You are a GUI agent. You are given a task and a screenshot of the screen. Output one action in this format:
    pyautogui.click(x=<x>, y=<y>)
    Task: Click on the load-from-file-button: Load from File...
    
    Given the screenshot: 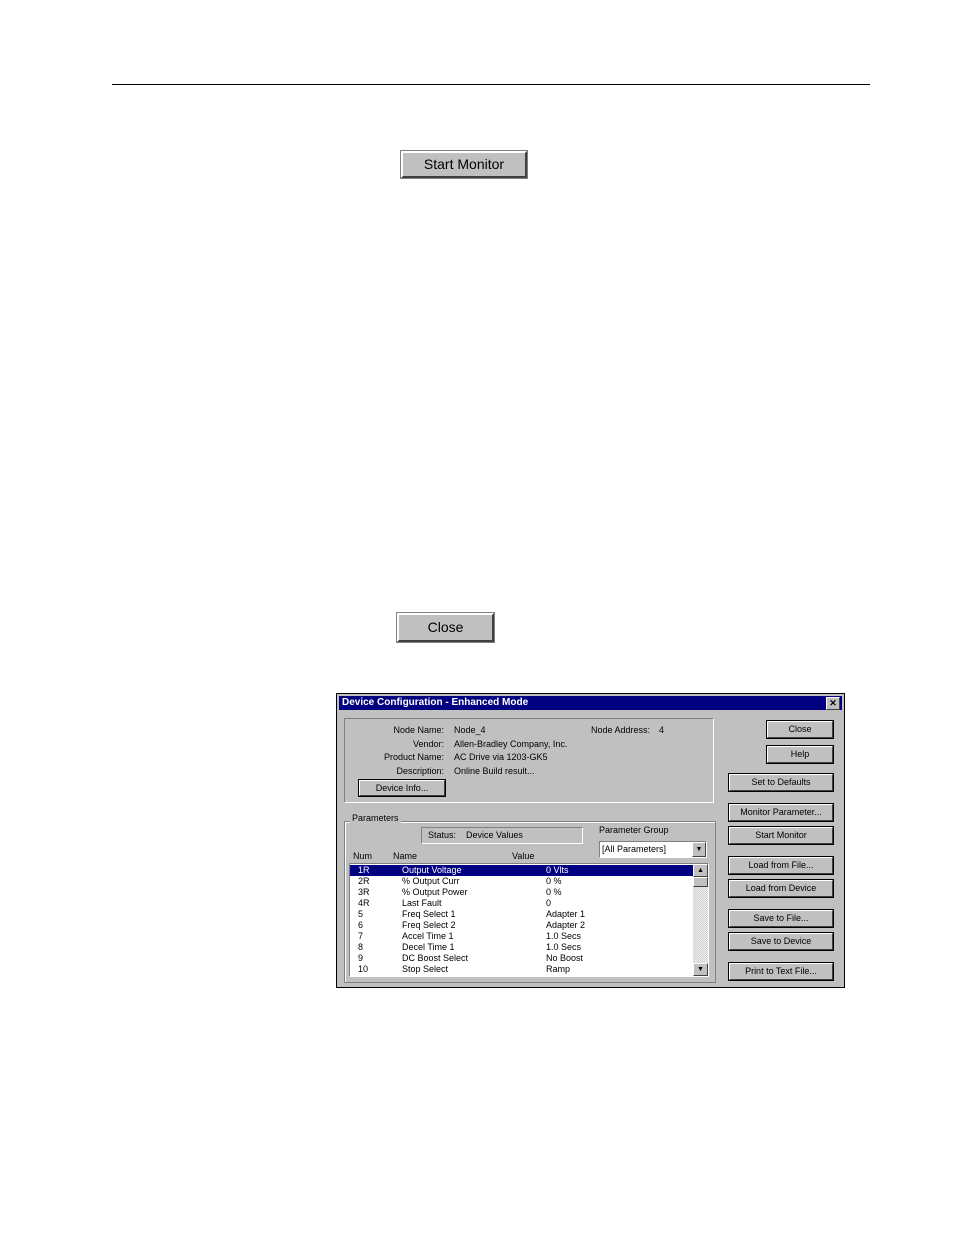 What is the action you would take?
    pyautogui.click(x=781, y=865)
    